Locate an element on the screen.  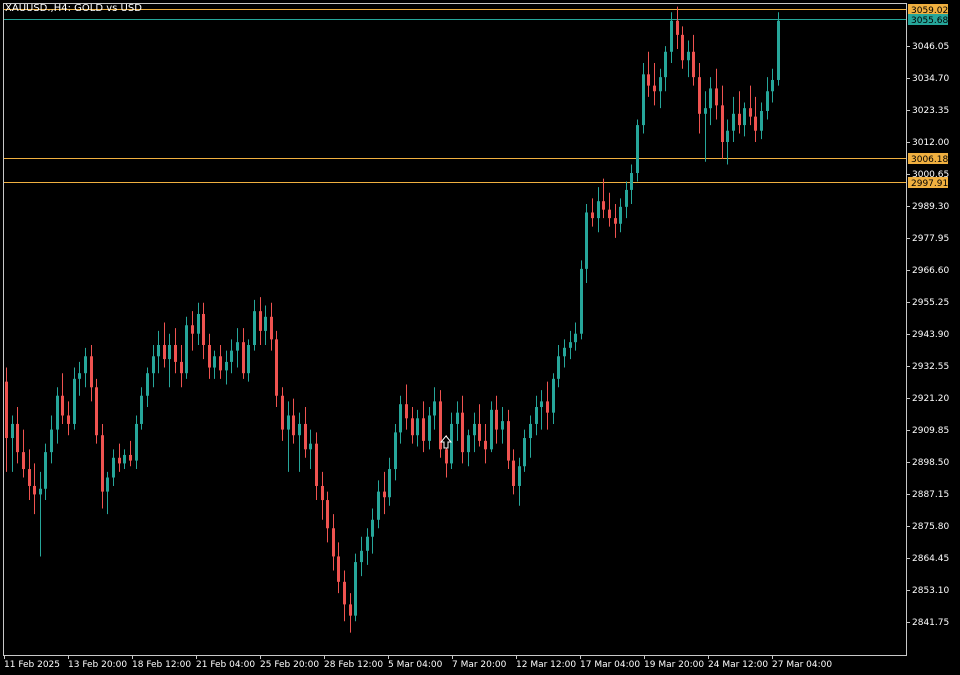
y-tick-label: 3046.05 is located at coordinates (930, 47).